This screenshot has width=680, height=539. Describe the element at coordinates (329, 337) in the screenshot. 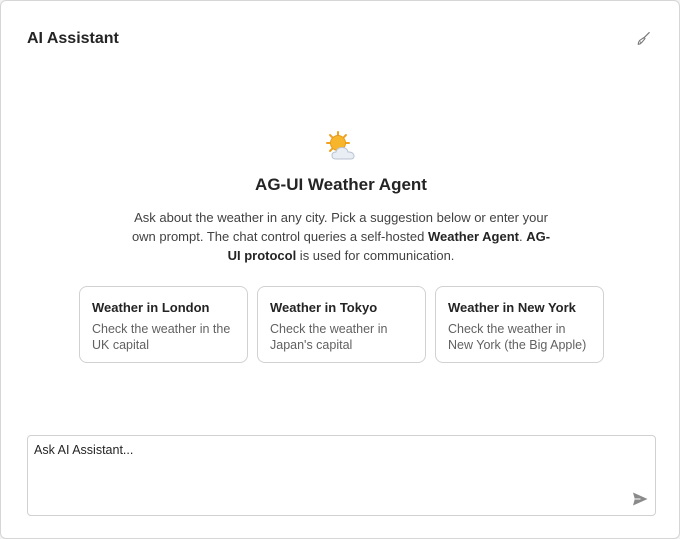

I see `suggestion-description: Check the weather in Japan's capital` at that location.